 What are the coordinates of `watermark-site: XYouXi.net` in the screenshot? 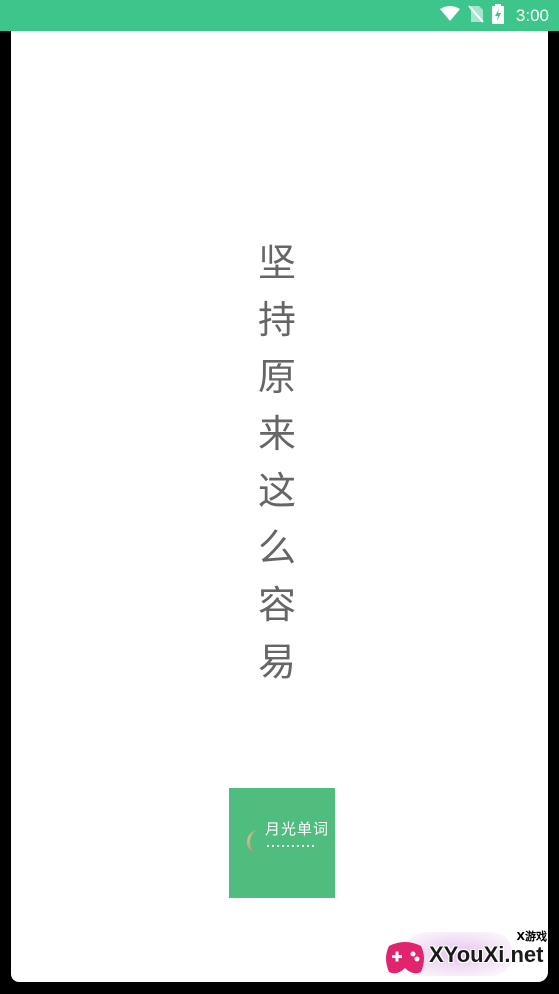 It's located at (486, 954).